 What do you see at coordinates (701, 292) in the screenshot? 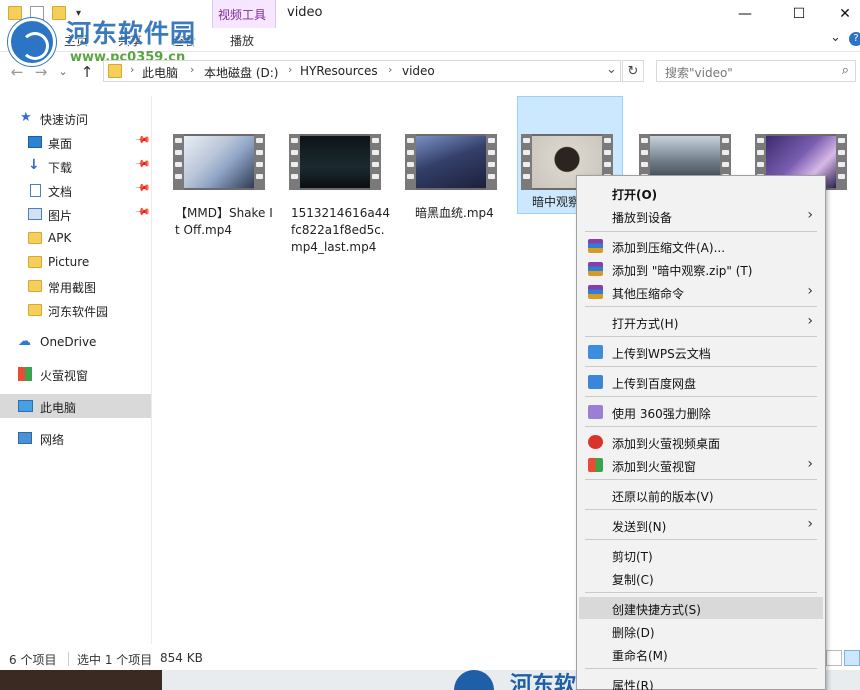
I see `menu-item-other-compress: 其他压缩命令 ›` at bounding box center [701, 292].